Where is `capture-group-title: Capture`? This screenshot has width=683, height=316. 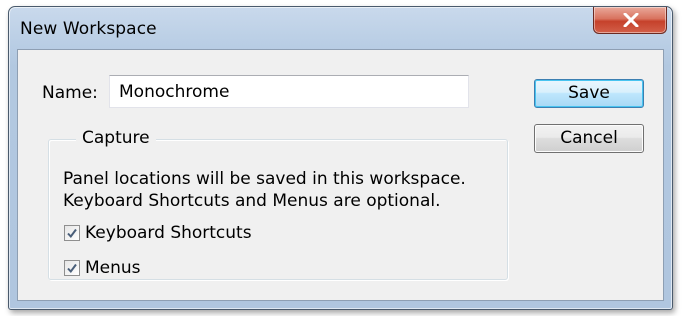
capture-group-title: Capture is located at coordinates (116, 138).